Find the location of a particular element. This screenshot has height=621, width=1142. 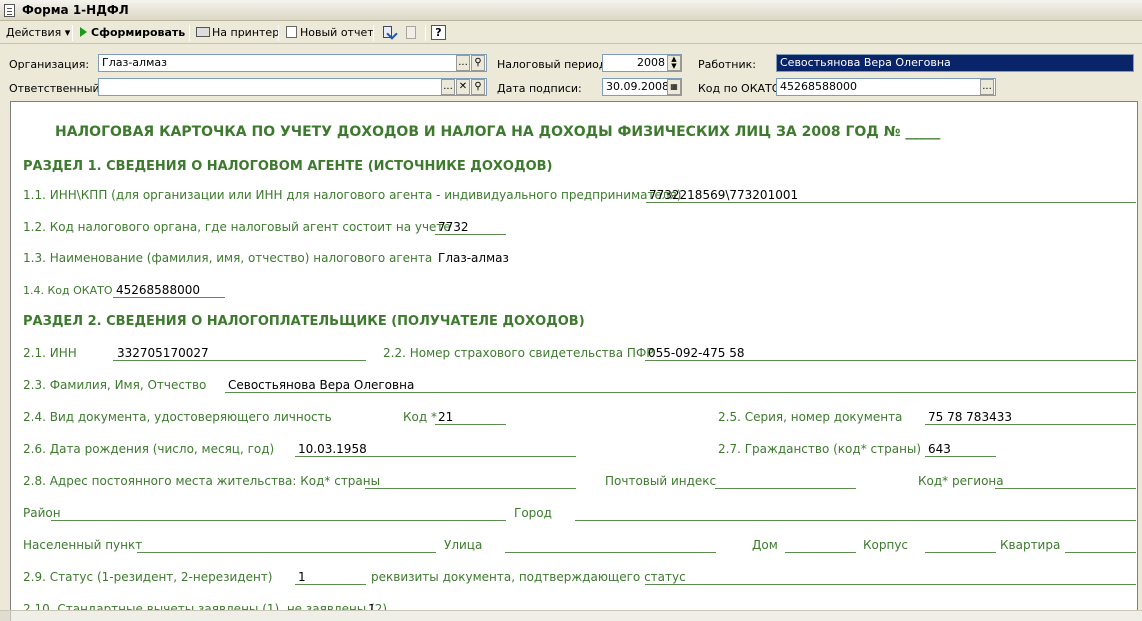

organization-field: Глаз-алмаз is located at coordinates (292, 63).